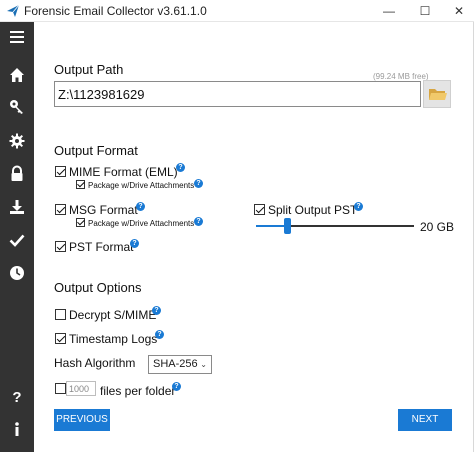 The image size is (474, 452). What do you see at coordinates (176, 386) in the screenshot?
I see `files-per-folder-help-icon: ?` at bounding box center [176, 386].